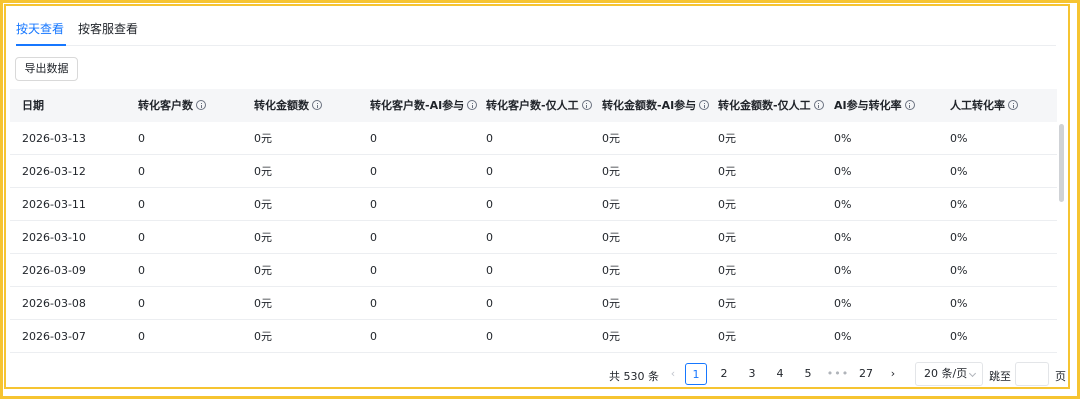  I want to click on page-size-select: 20 条/页, so click(949, 374).